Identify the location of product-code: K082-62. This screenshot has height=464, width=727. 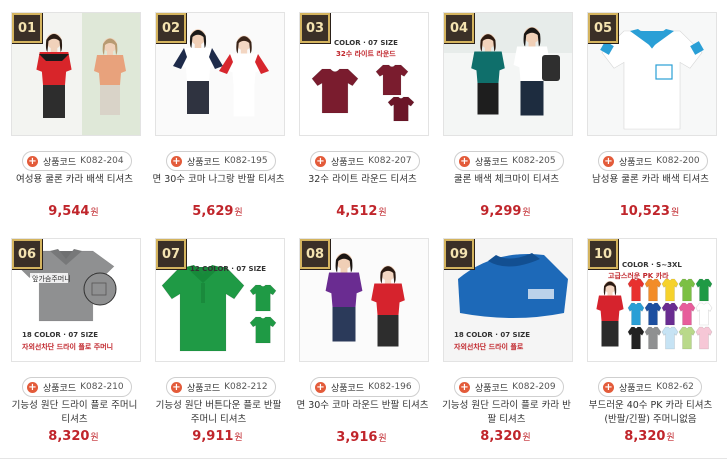
(675, 387).